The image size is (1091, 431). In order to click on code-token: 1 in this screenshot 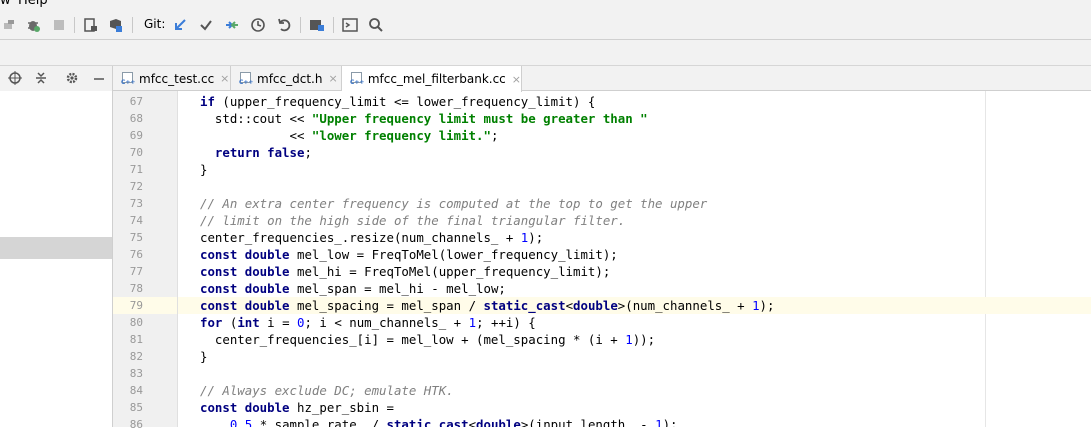, I will do `click(659, 422)`.